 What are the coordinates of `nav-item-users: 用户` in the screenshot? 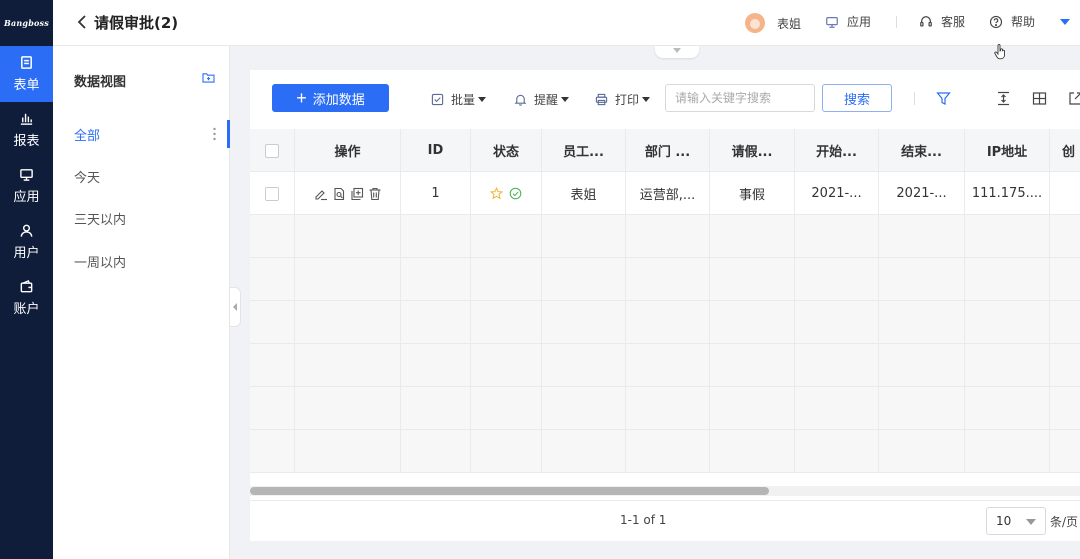 It's located at (26, 242).